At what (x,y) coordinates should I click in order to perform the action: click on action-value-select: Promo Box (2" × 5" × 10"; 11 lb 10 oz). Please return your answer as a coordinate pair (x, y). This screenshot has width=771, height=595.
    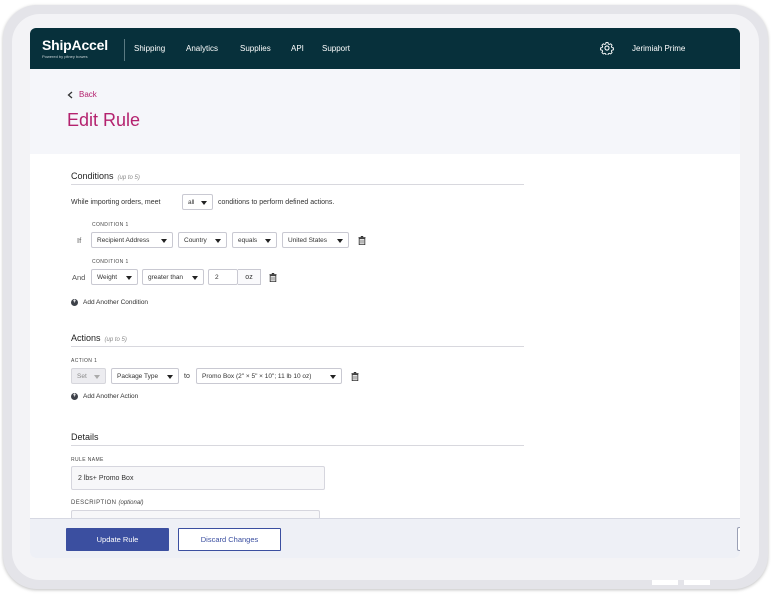
    Looking at the image, I should click on (269, 376).